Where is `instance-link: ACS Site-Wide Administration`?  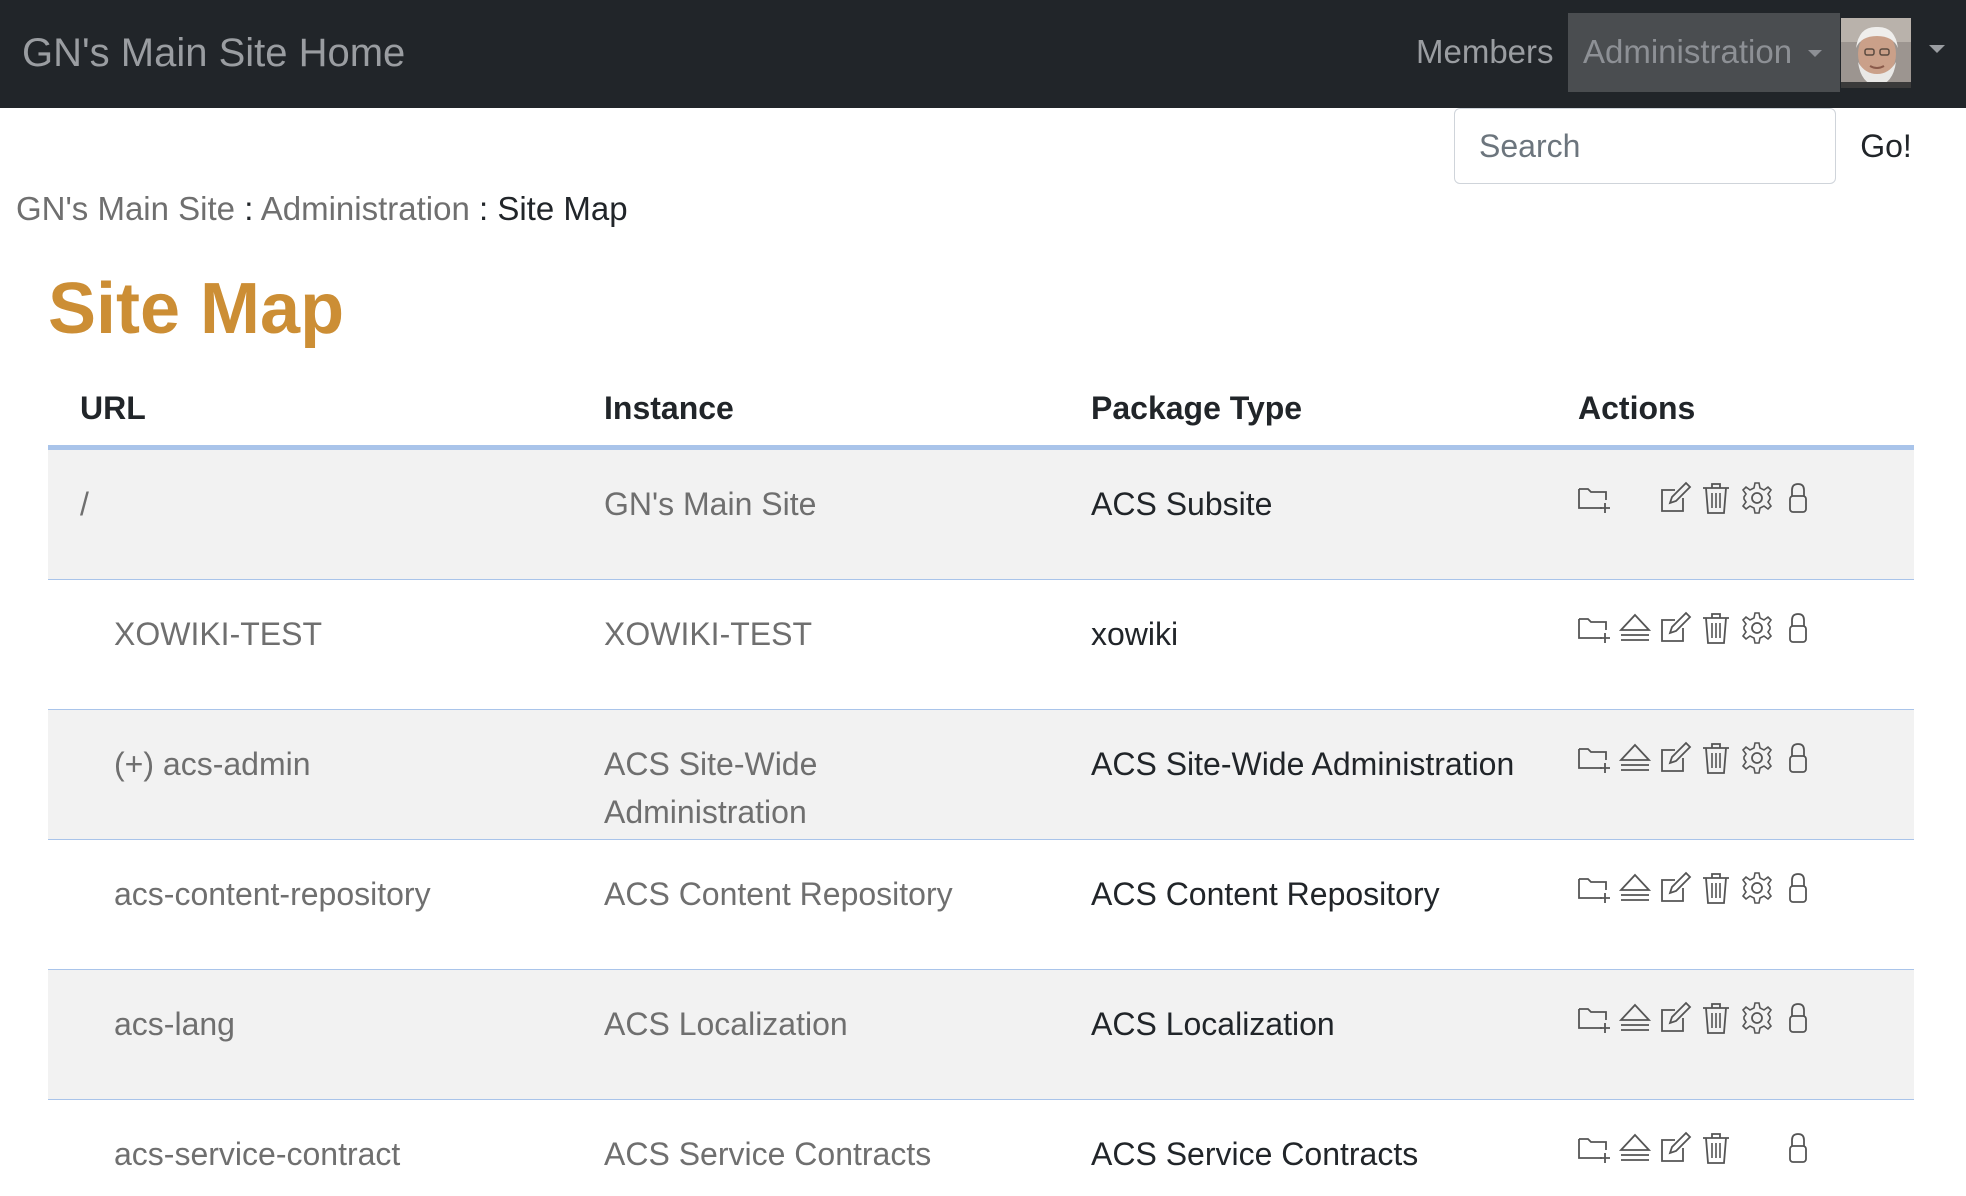 instance-link: ACS Site-Wide Administration is located at coordinates (814, 788).